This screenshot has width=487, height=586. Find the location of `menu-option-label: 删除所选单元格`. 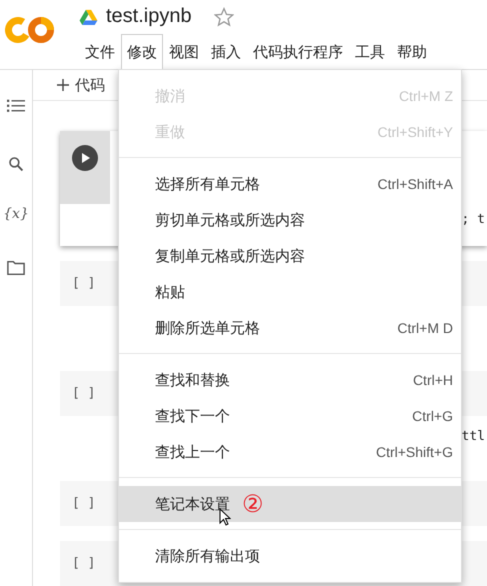

menu-option-label: 删除所选单元格 is located at coordinates (207, 328).